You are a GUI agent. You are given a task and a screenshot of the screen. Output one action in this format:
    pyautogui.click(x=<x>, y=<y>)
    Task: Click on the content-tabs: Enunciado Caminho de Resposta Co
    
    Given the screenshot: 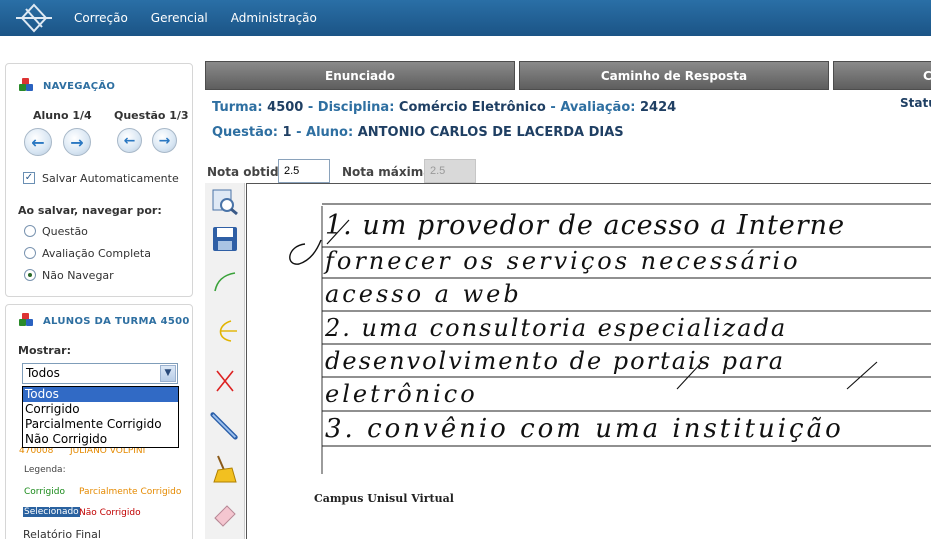 What is the action you would take?
    pyautogui.click(x=568, y=75)
    